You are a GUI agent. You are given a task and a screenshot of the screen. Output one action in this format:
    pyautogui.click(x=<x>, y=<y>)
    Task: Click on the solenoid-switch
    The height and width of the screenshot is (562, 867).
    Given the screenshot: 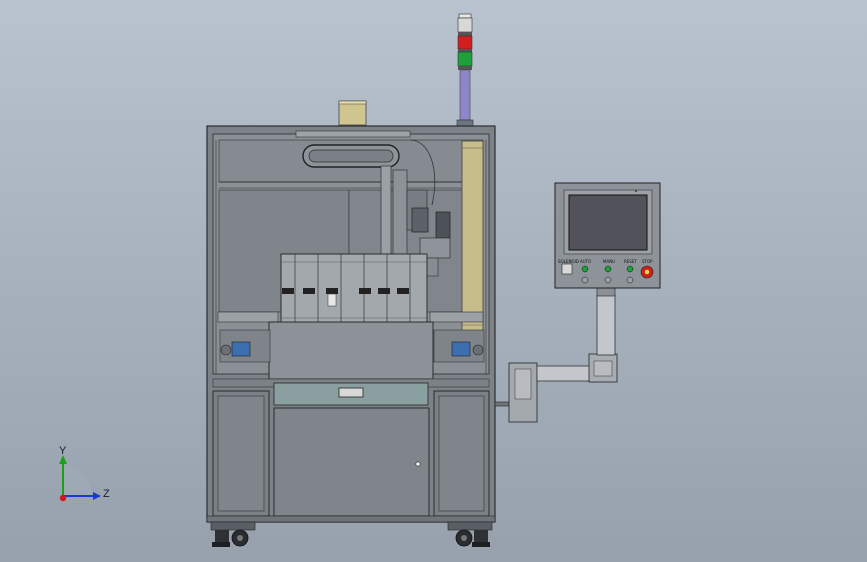 What is the action you would take?
    pyautogui.click(x=567, y=269)
    